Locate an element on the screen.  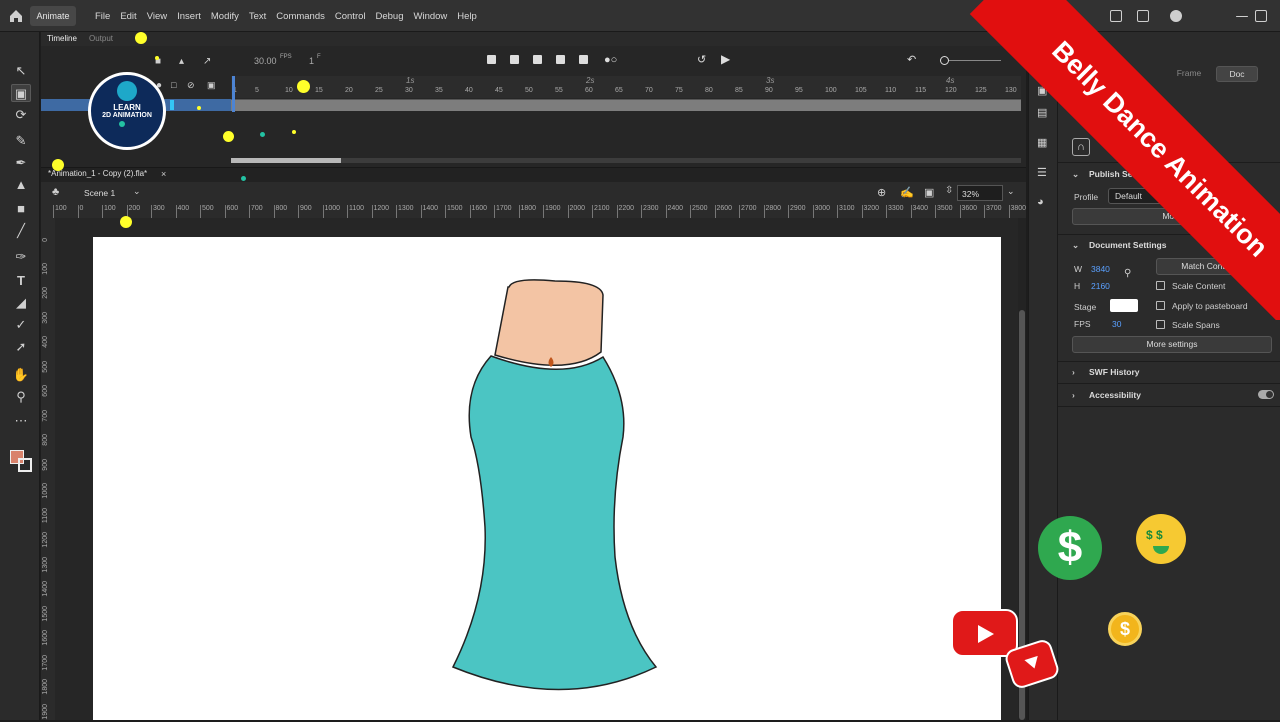
height-value: 2160 is located at coordinates (1100, 286).